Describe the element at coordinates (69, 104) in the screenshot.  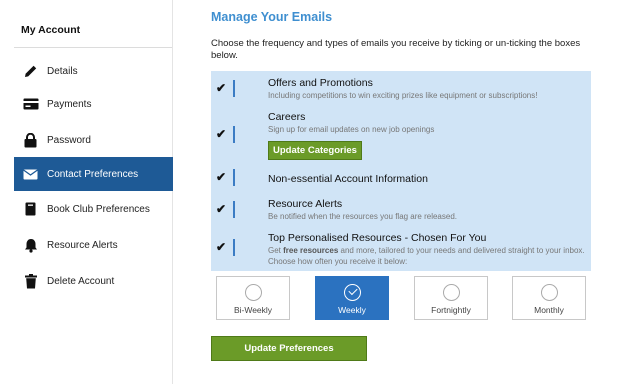
I see `sidebar-item-label: Payments` at that location.